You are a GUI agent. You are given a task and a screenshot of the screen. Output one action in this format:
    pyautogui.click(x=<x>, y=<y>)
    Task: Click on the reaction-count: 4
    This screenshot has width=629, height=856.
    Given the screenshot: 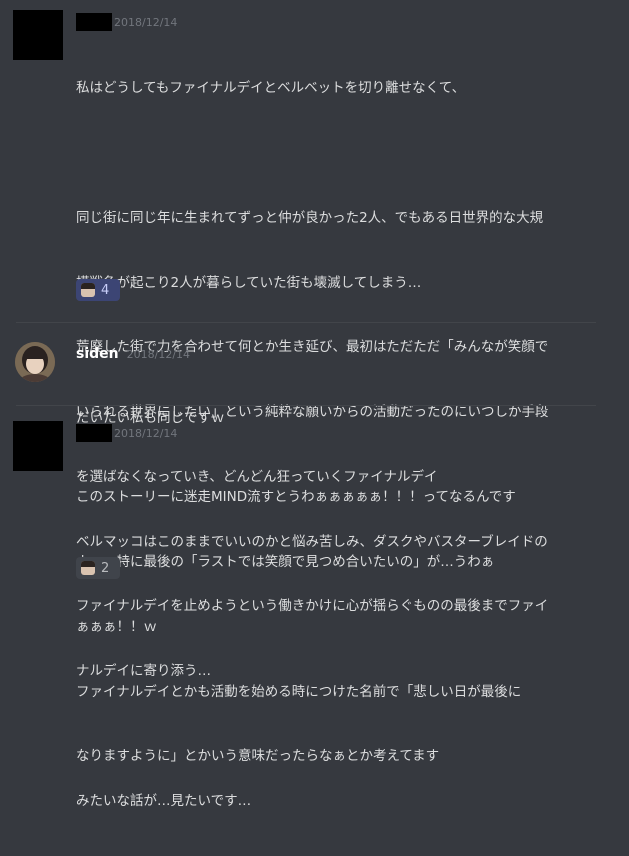 What is the action you would take?
    pyautogui.click(x=105, y=290)
    